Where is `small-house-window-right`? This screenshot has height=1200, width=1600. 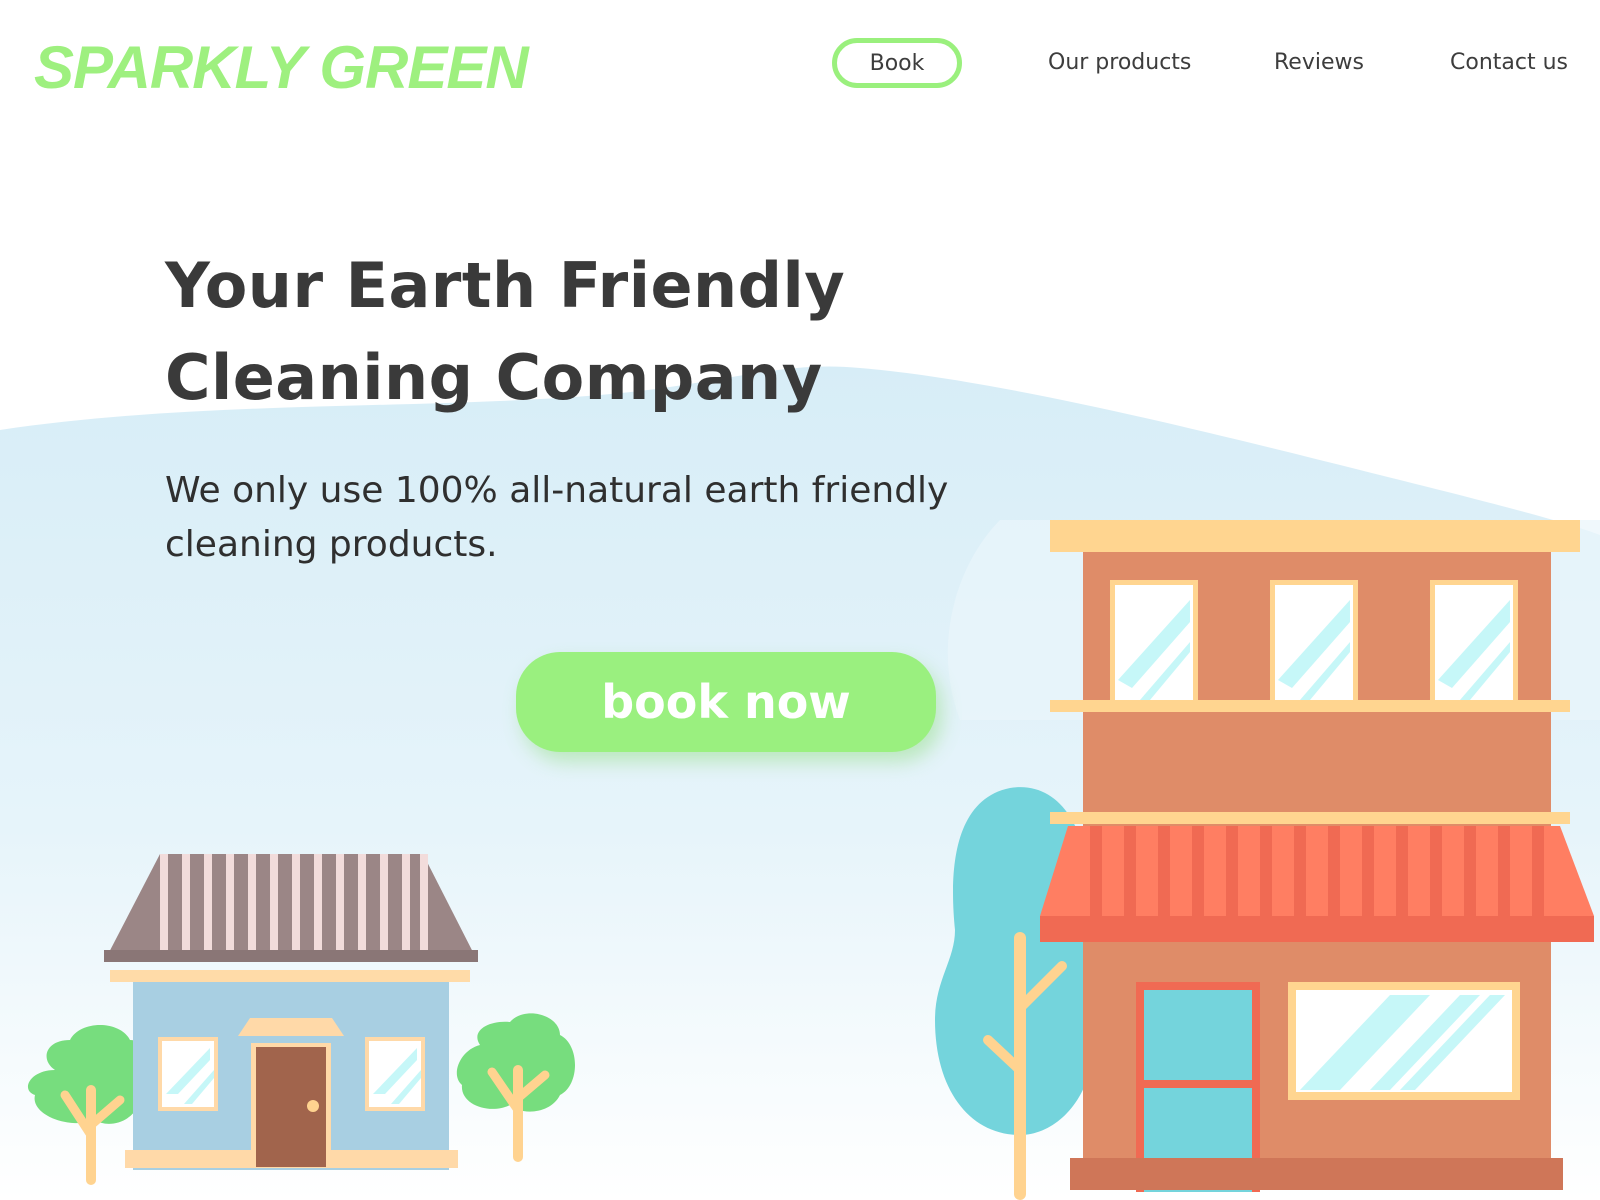 small-house-window-right is located at coordinates (395, 1074).